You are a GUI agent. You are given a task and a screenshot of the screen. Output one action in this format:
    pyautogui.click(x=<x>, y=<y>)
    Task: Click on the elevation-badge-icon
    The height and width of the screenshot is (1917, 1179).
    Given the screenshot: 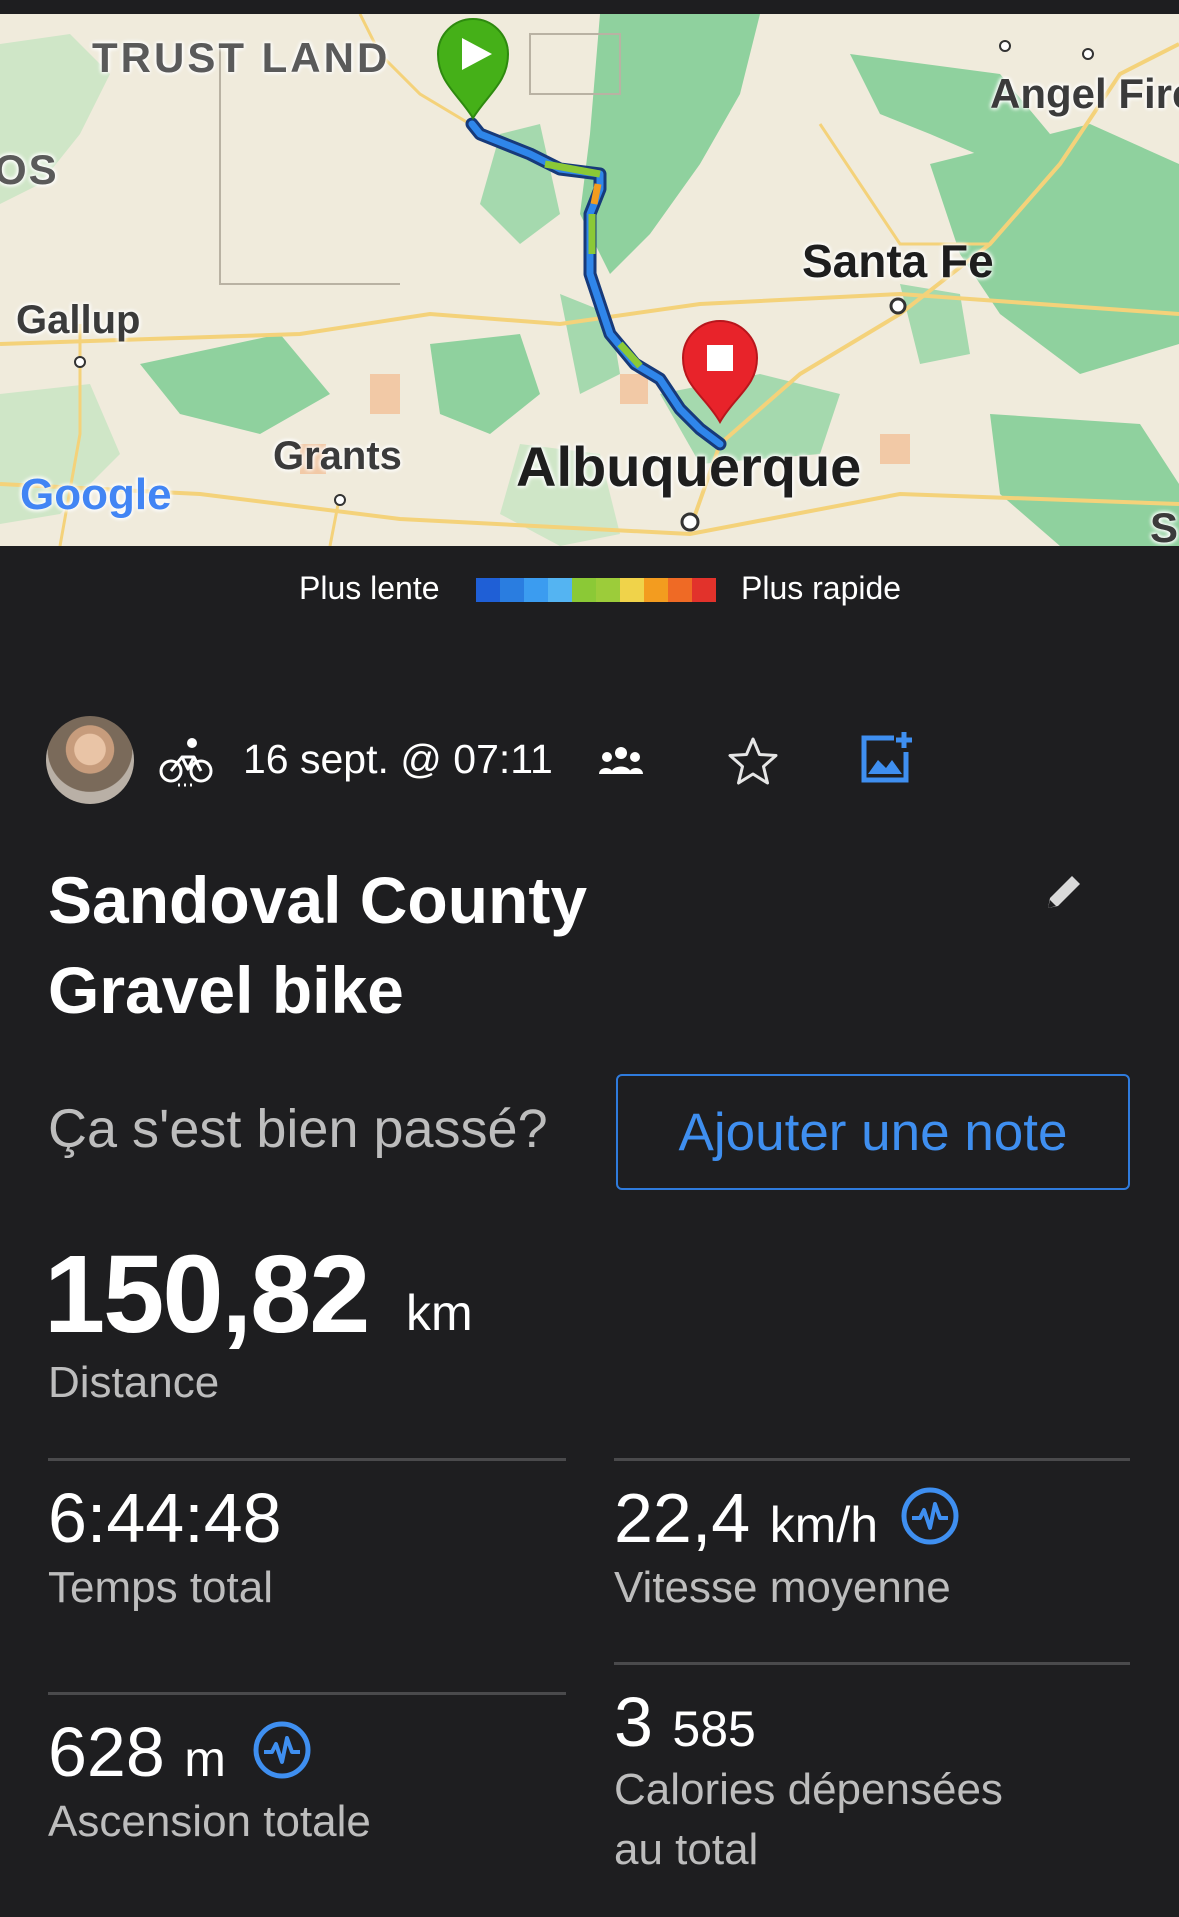 What is the action you would take?
    pyautogui.click(x=282, y=1750)
    